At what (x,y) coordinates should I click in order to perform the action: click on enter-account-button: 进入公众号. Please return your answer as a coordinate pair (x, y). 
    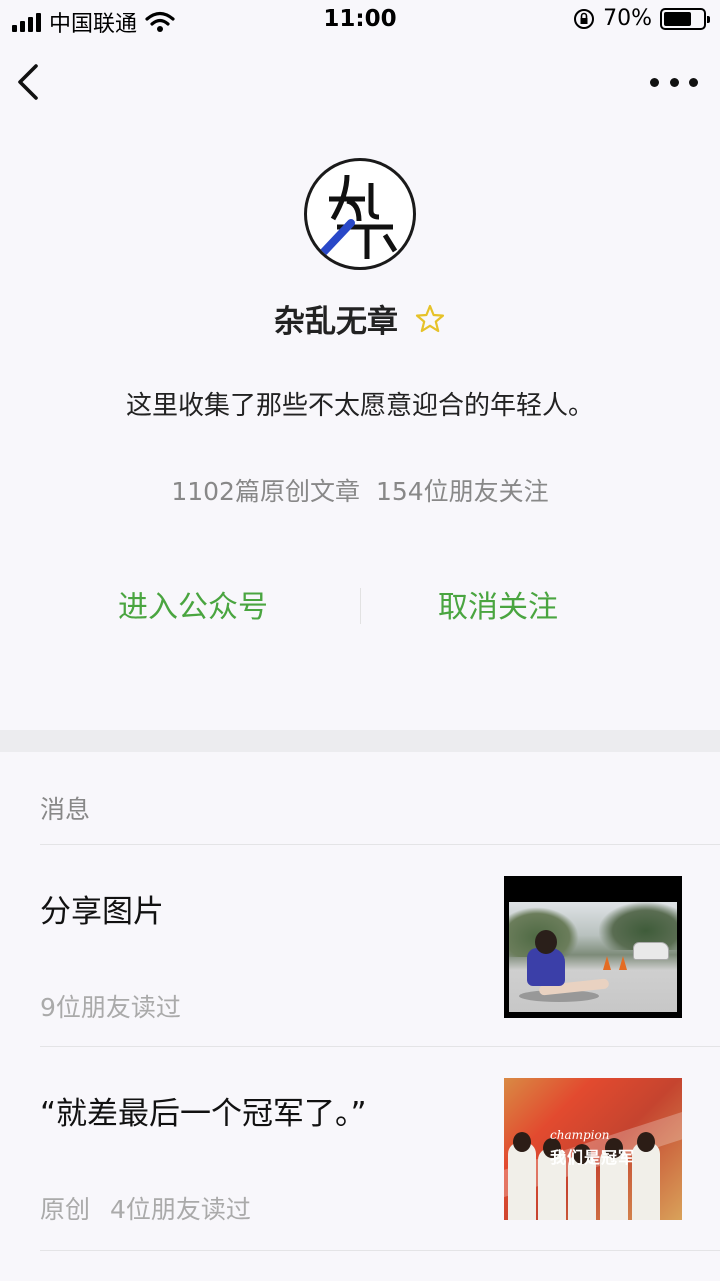
    Looking at the image, I should click on (193, 604).